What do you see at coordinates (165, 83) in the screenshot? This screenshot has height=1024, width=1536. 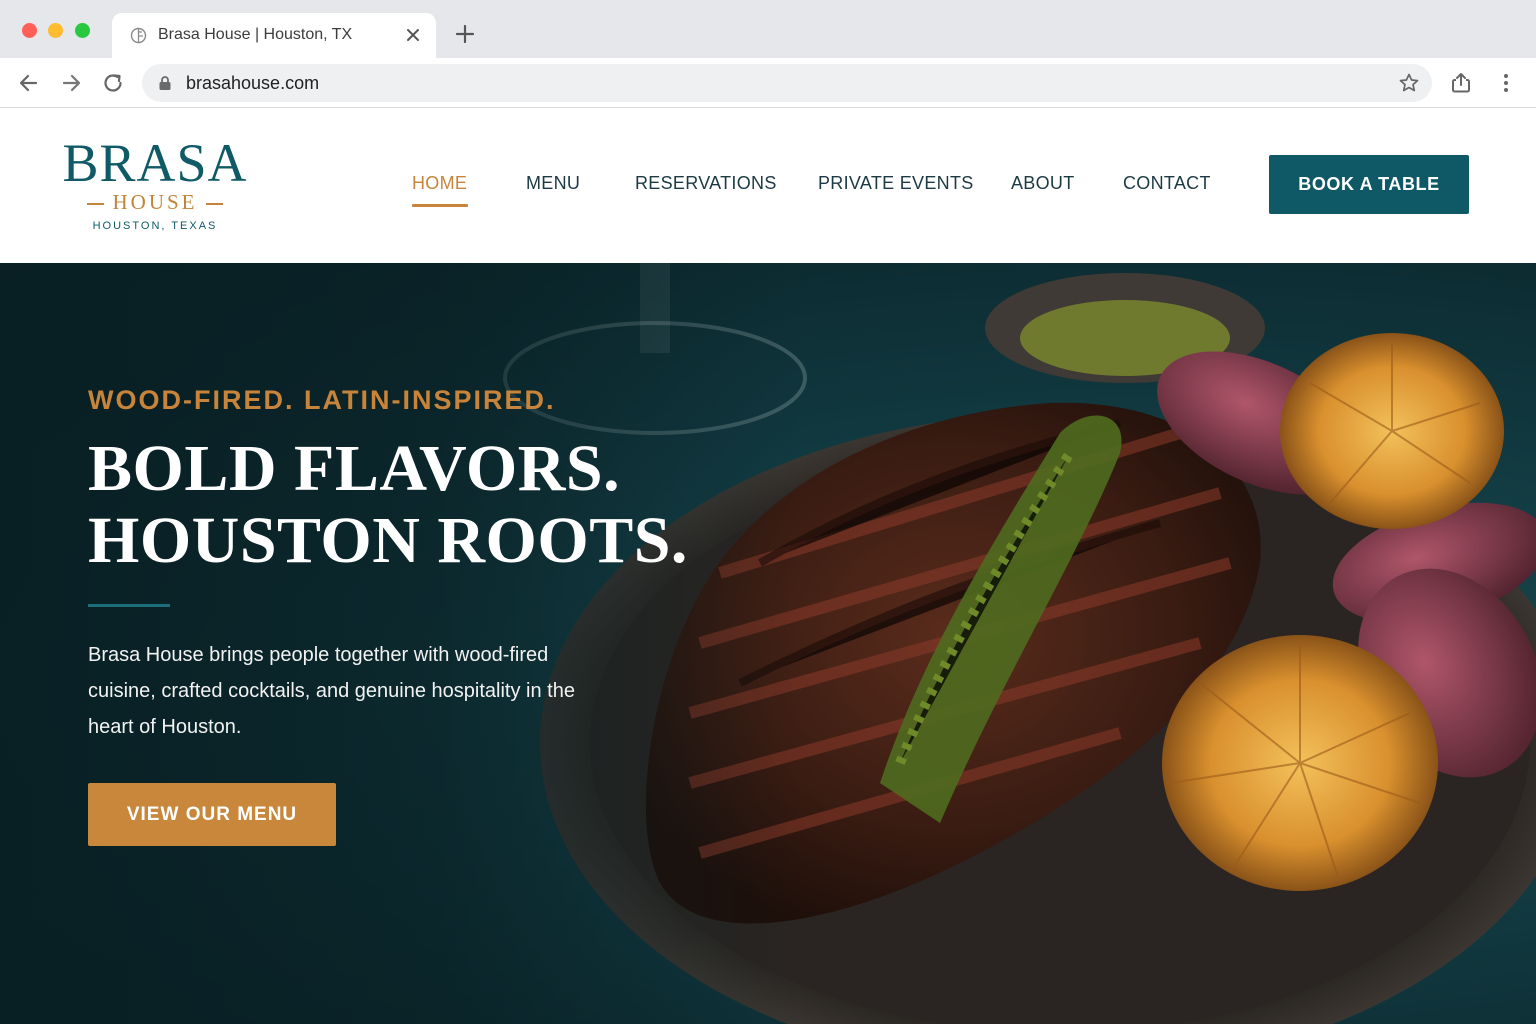 I see `lock-icon` at bounding box center [165, 83].